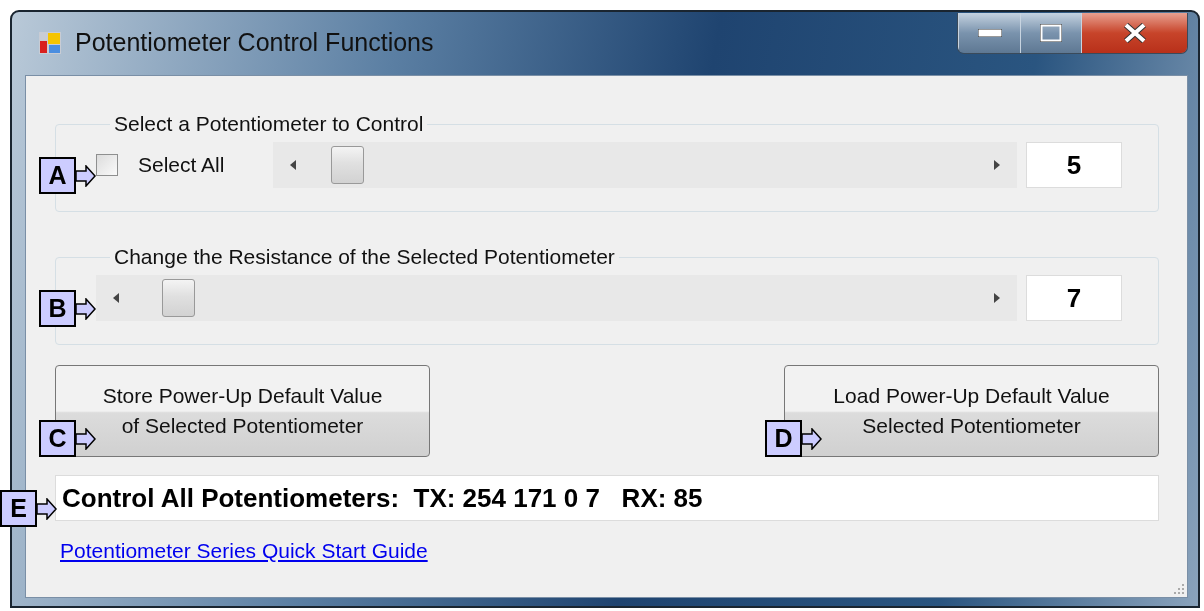  Describe the element at coordinates (244, 551) in the screenshot. I see `quick-start-link: Potentiometer Series Quick Start Guide` at that location.